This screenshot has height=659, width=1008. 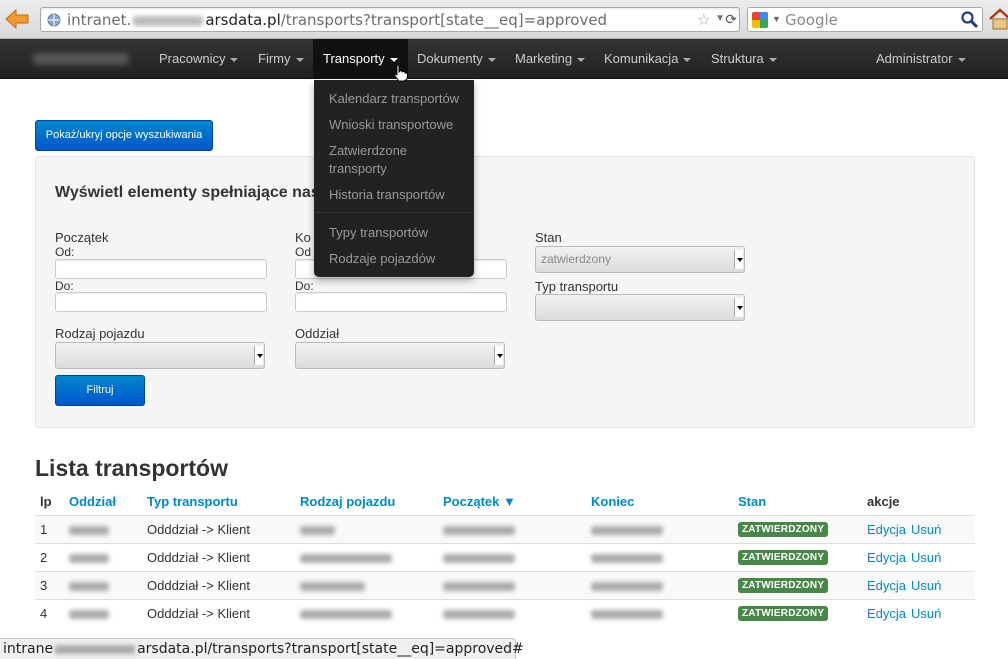 I want to click on header-start: Początek ▼, so click(x=479, y=501).